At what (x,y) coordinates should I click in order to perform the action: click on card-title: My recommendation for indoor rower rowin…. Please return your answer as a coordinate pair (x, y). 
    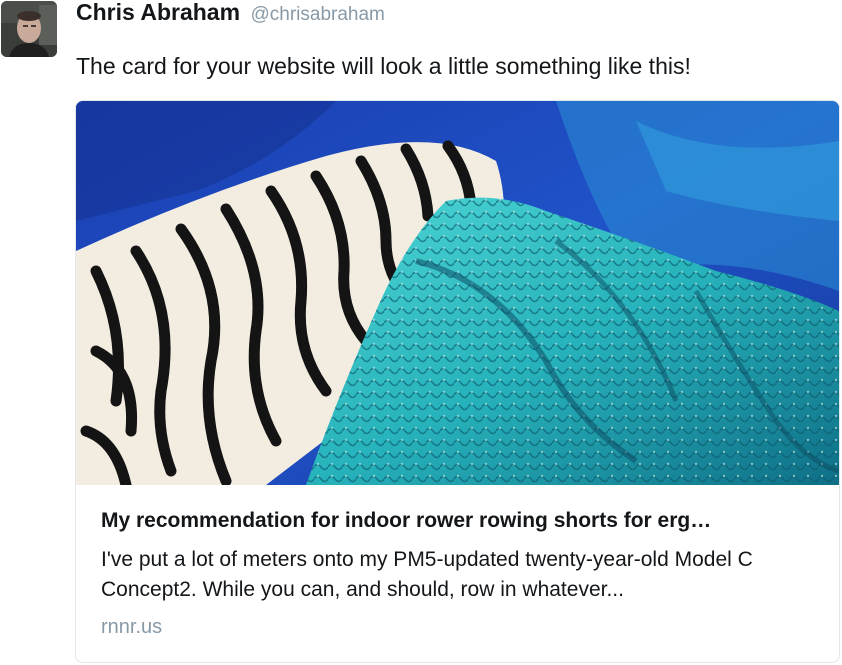
    Looking at the image, I should click on (406, 521).